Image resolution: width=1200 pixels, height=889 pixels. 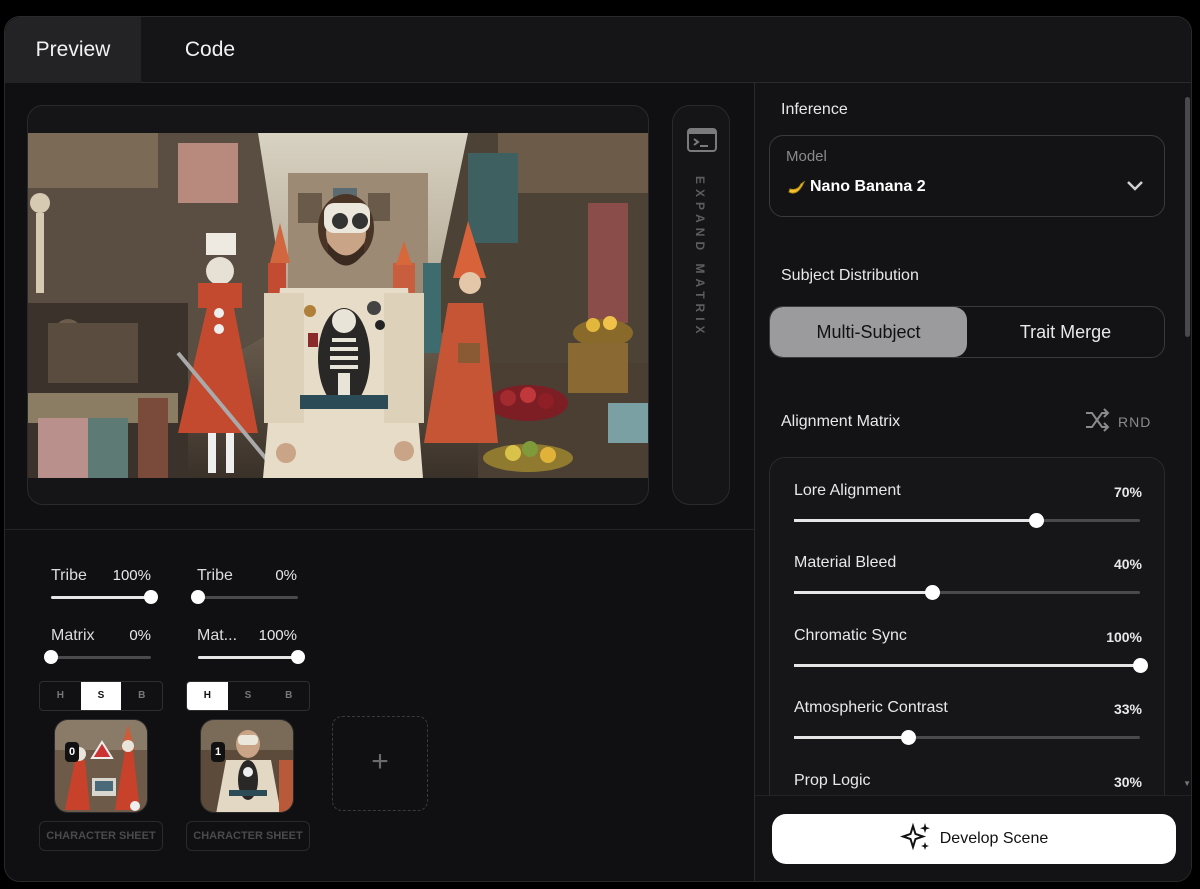 What do you see at coordinates (73, 635) in the screenshot?
I see `matrix-label: Matrix` at bounding box center [73, 635].